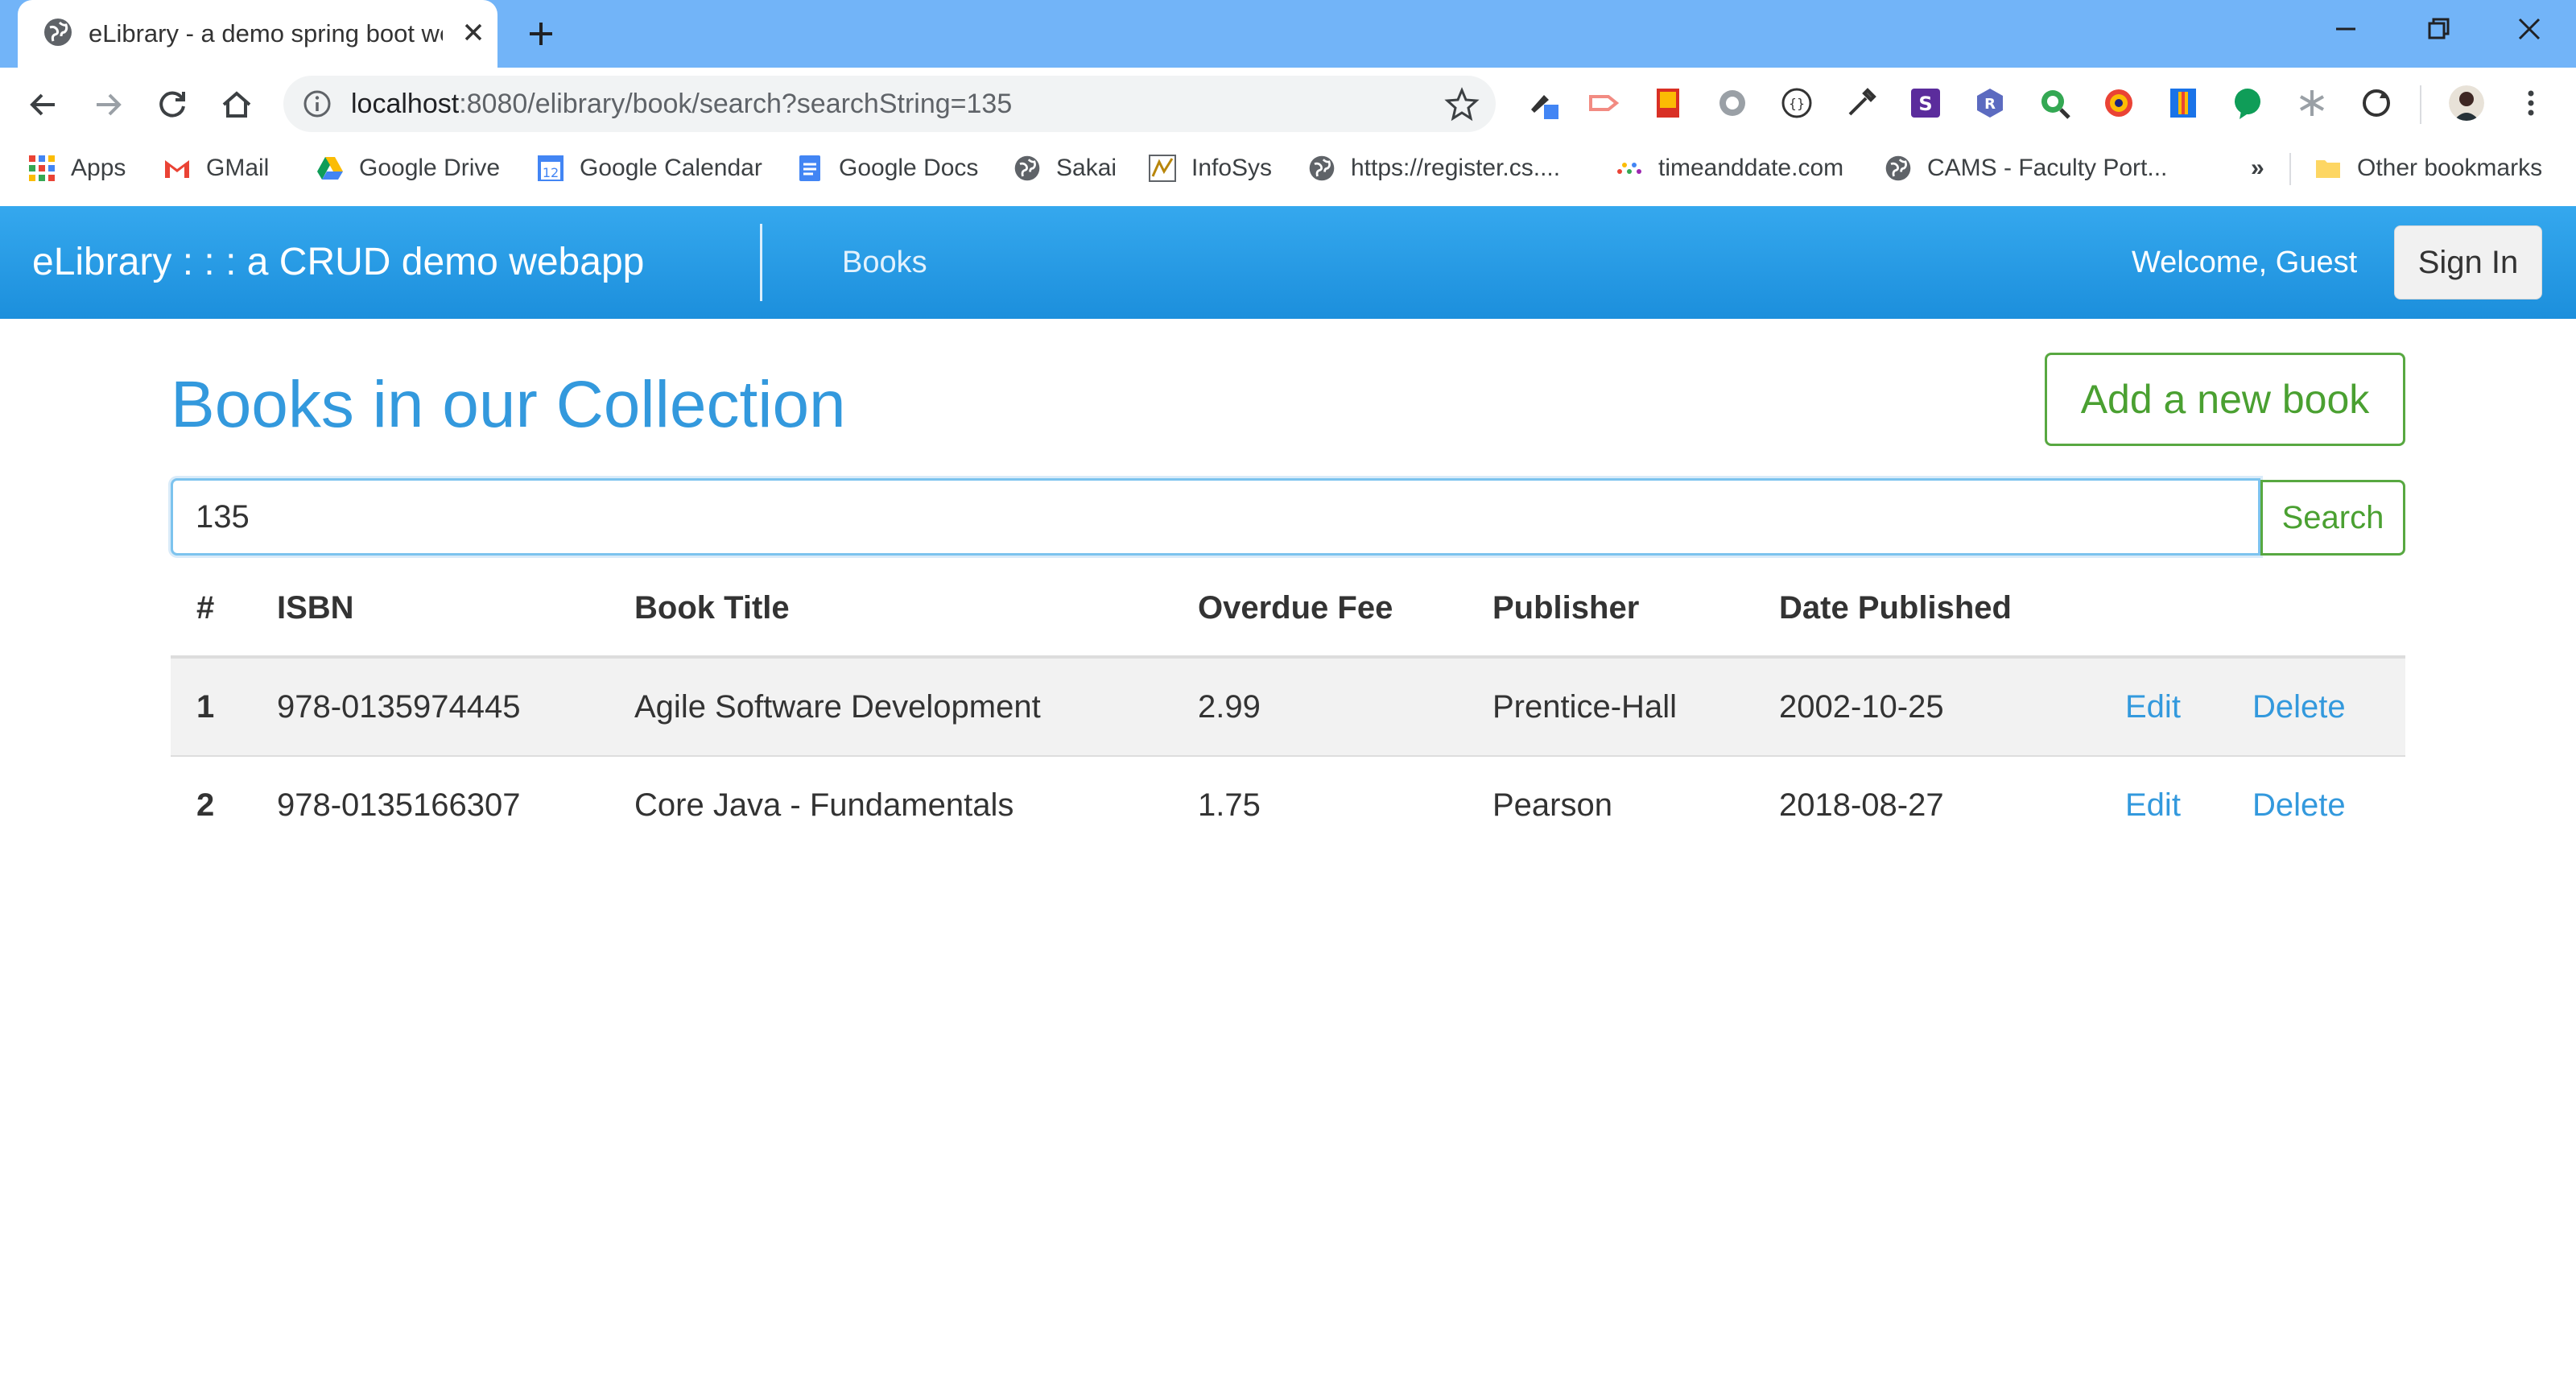 This screenshot has width=2576, height=1388. What do you see at coordinates (2466, 103) in the screenshot?
I see `profile-avatar-icon` at bounding box center [2466, 103].